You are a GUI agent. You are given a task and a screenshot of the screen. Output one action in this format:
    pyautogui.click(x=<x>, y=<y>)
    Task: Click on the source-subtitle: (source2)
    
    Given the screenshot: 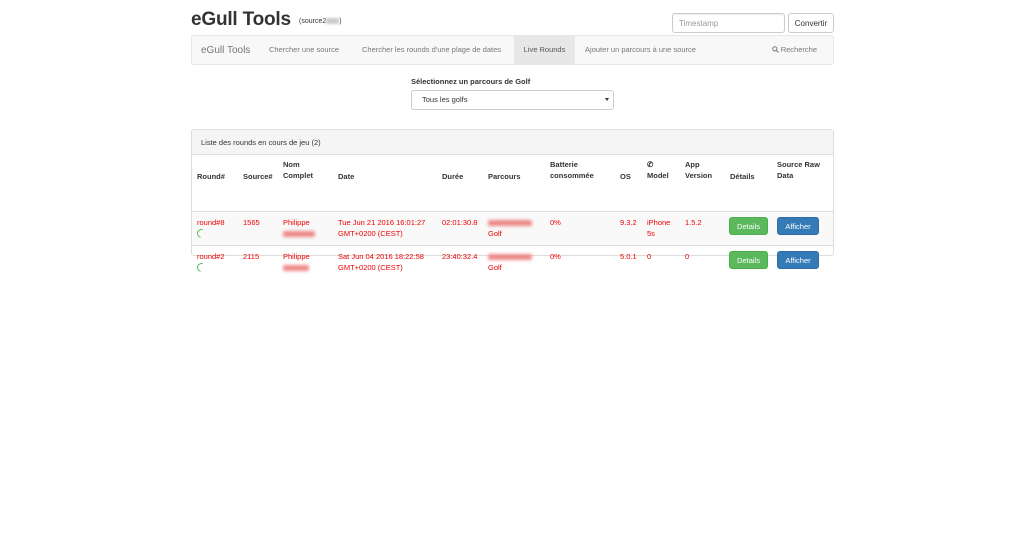 What is the action you would take?
    pyautogui.click(x=320, y=21)
    